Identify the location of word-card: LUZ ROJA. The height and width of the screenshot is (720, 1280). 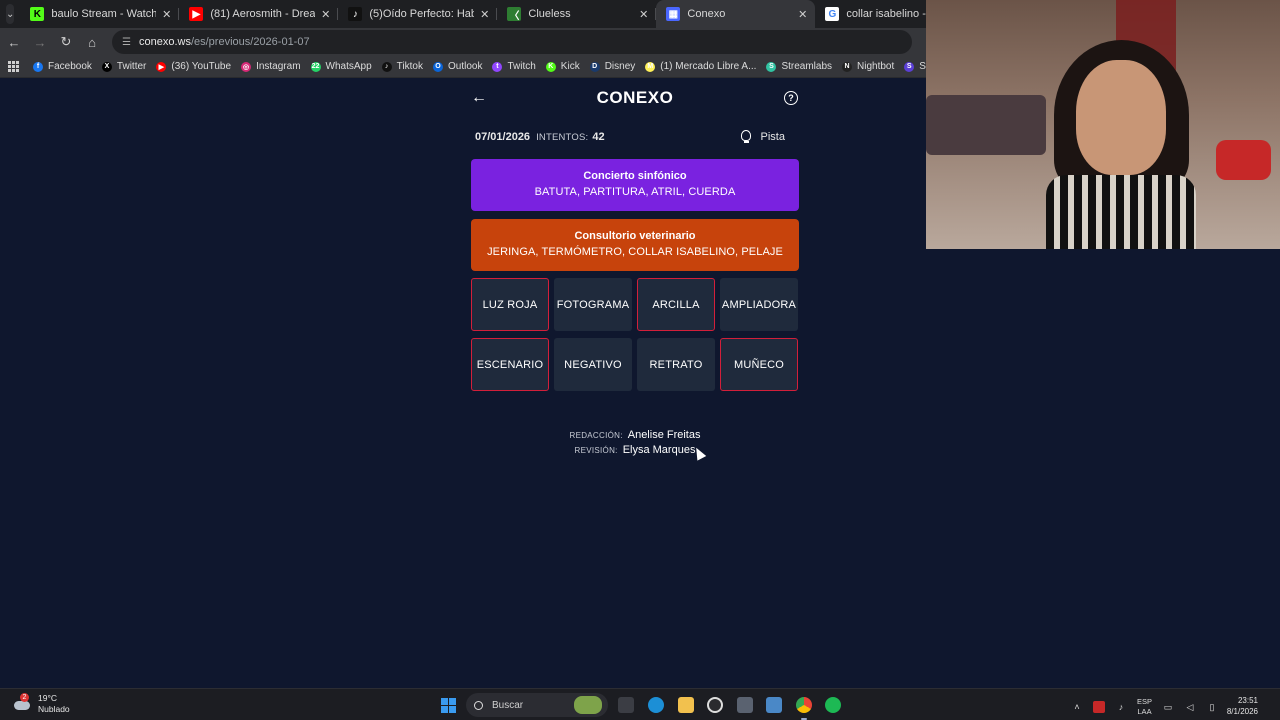
(510, 304).